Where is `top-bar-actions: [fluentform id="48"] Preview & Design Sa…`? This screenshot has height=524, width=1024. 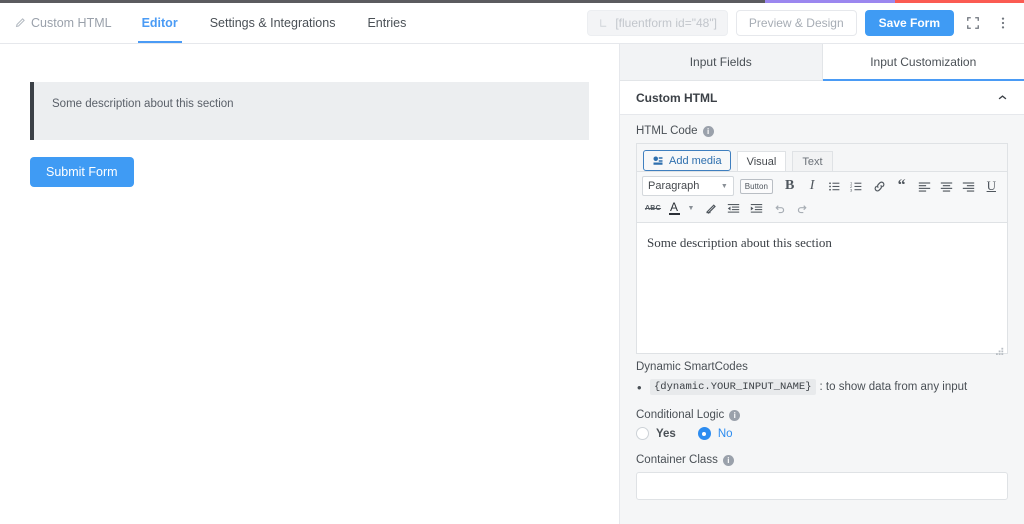
top-bar-actions: [fluentform id="48"] Preview & Design Sa… is located at coordinates (805, 23).